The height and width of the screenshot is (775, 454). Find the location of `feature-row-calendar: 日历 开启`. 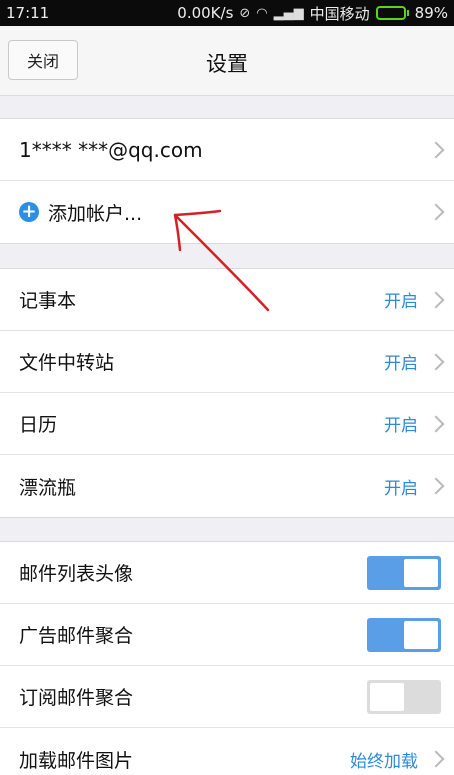

feature-row-calendar: 日历 开启 is located at coordinates (227, 424).